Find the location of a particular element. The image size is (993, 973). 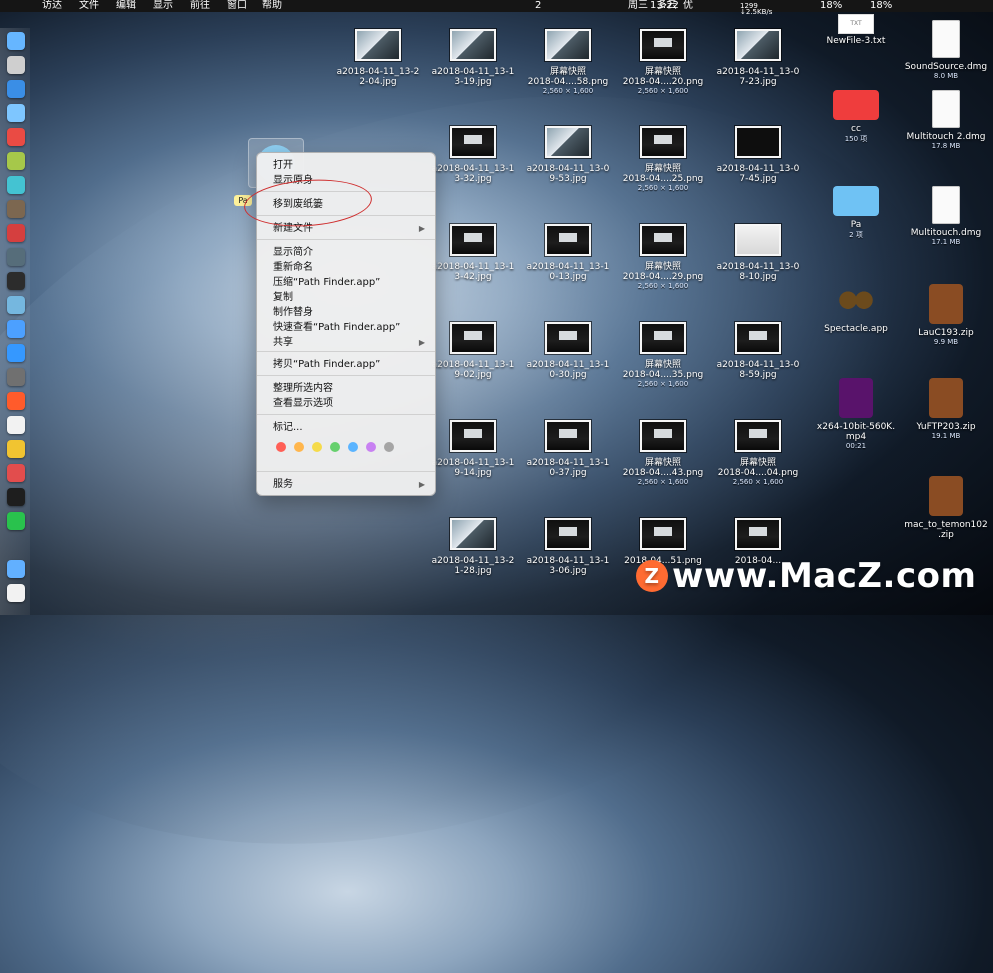

menu-window: 窗口 is located at coordinates (237, 6).